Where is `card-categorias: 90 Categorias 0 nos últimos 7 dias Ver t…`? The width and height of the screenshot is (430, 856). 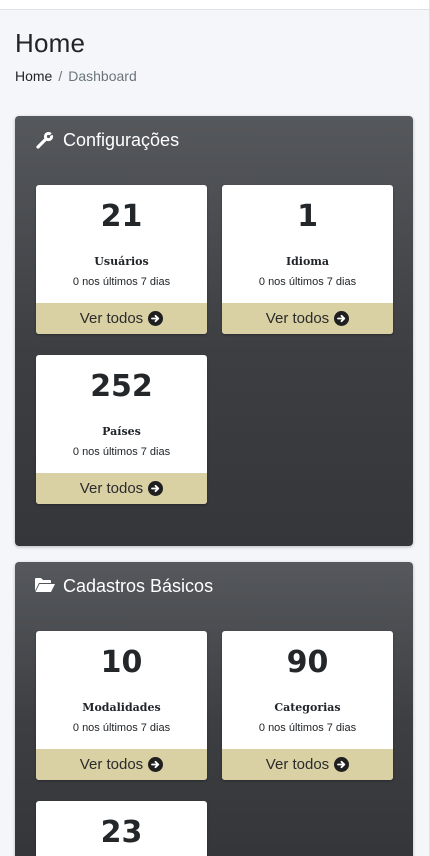 card-categorias: 90 Categorias 0 nos últimos 7 dias Ver t… is located at coordinates (307, 705).